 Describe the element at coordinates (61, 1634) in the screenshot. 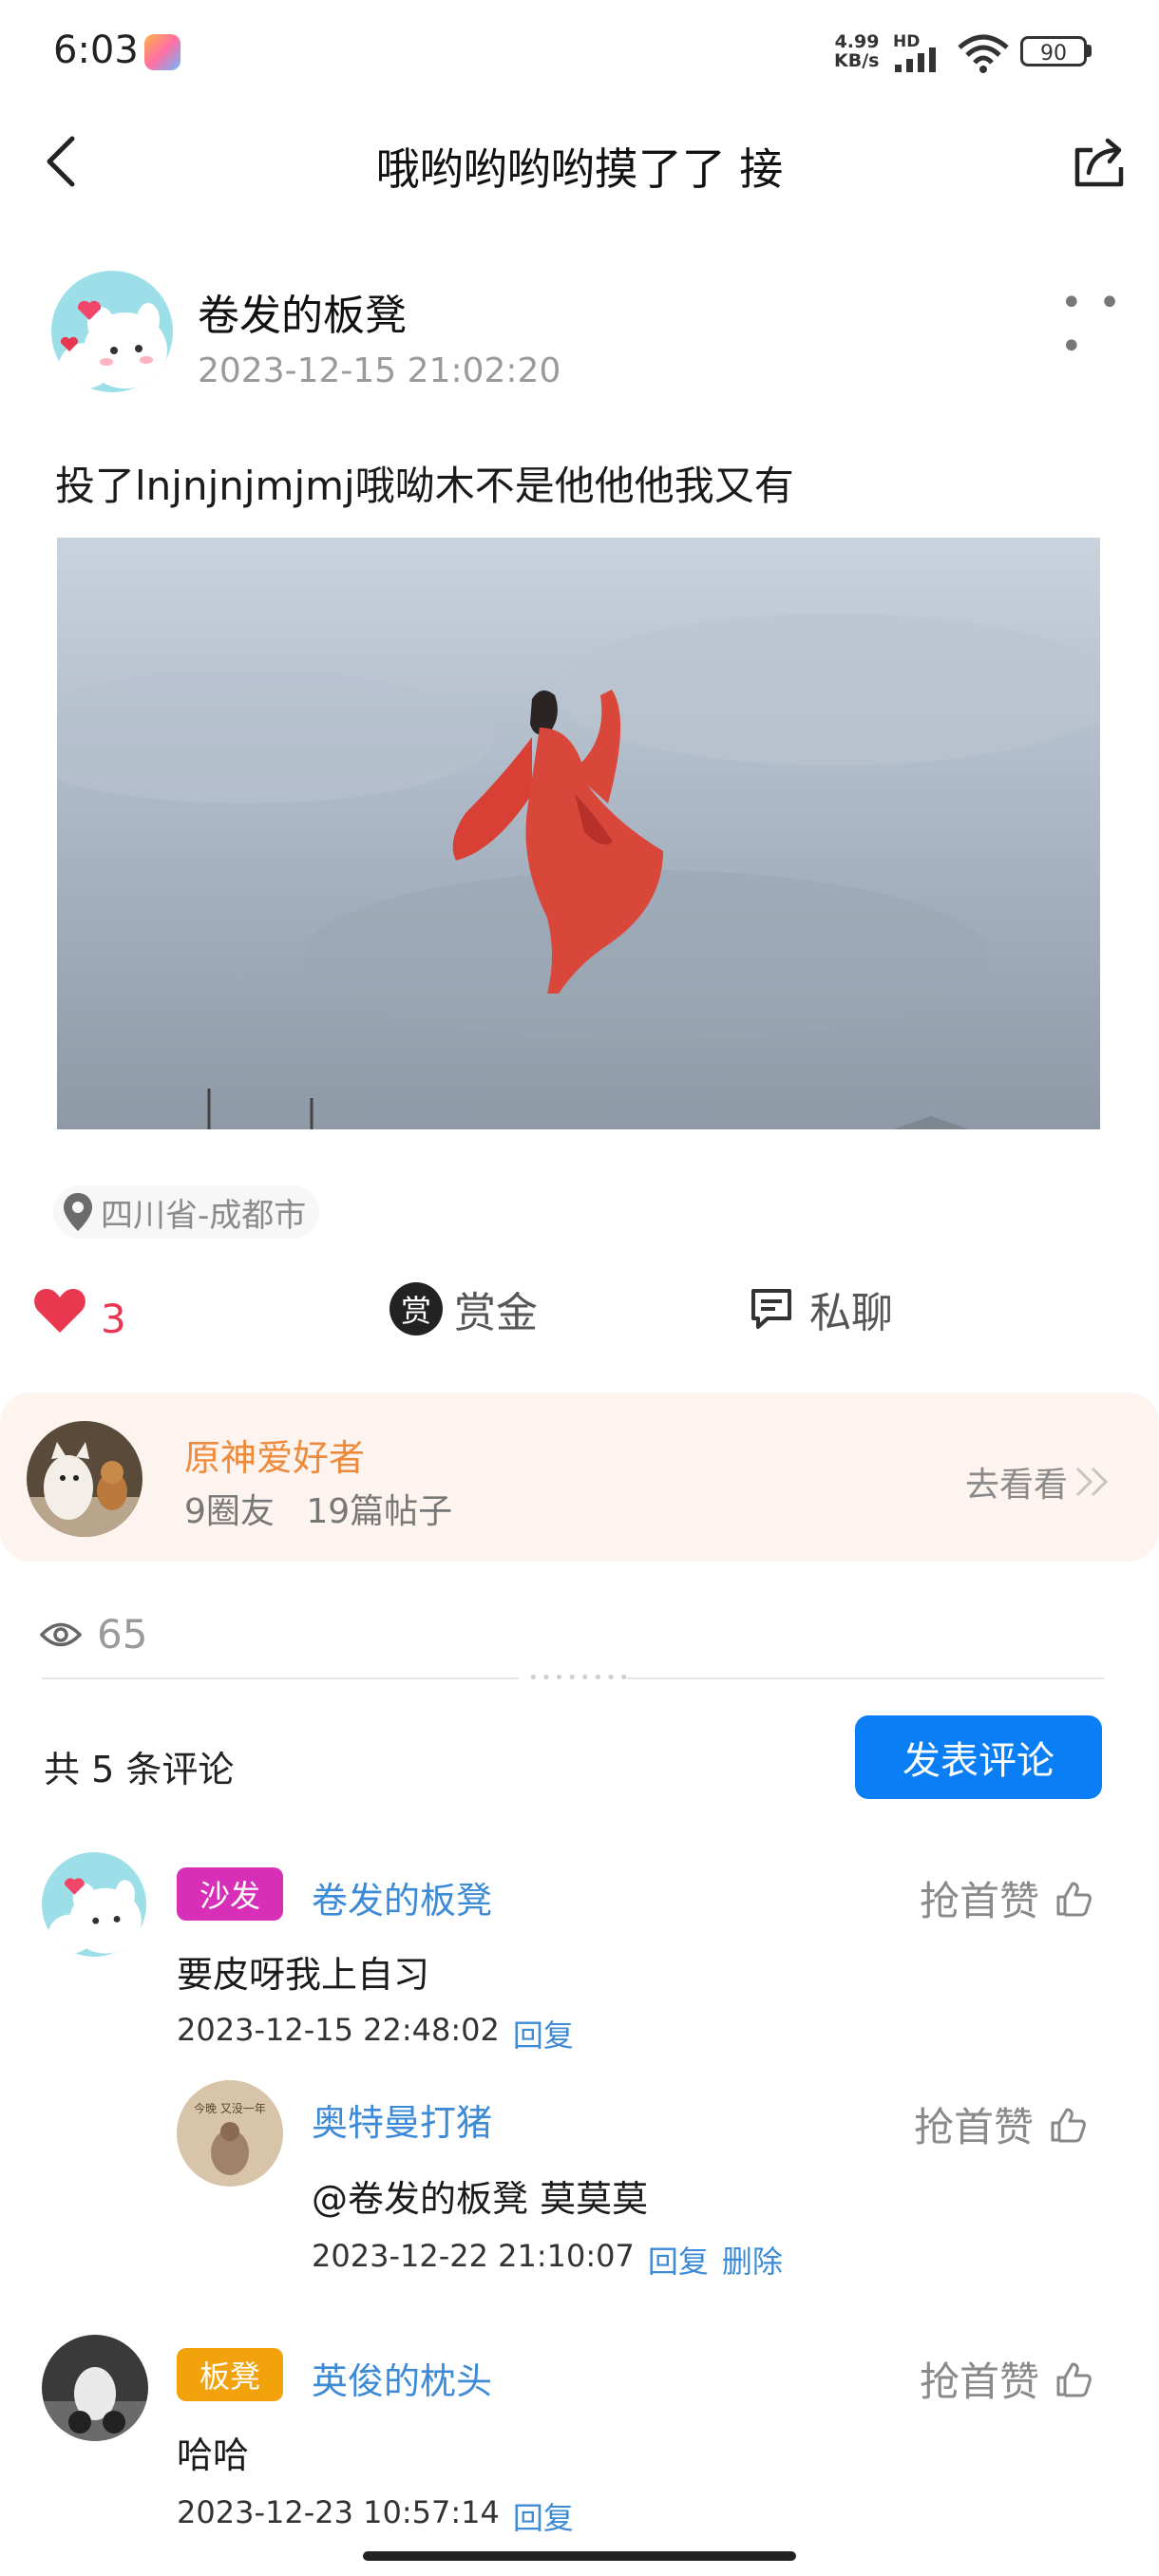

I see `eye-icon` at that location.